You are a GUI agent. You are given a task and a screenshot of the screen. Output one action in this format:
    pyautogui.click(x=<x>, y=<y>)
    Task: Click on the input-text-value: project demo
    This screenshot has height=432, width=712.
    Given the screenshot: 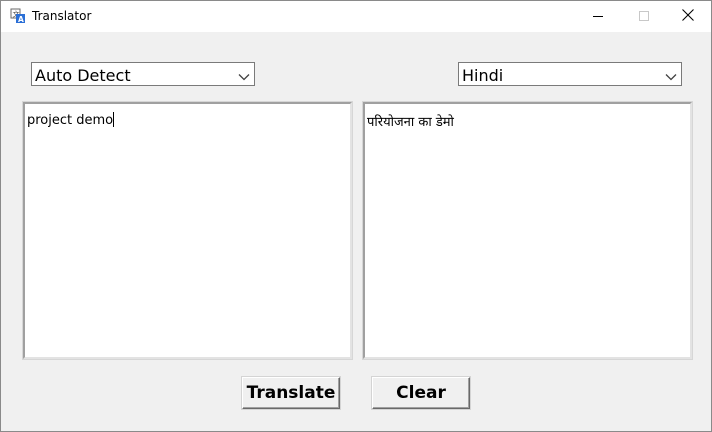 What is the action you would take?
    pyautogui.click(x=70, y=120)
    